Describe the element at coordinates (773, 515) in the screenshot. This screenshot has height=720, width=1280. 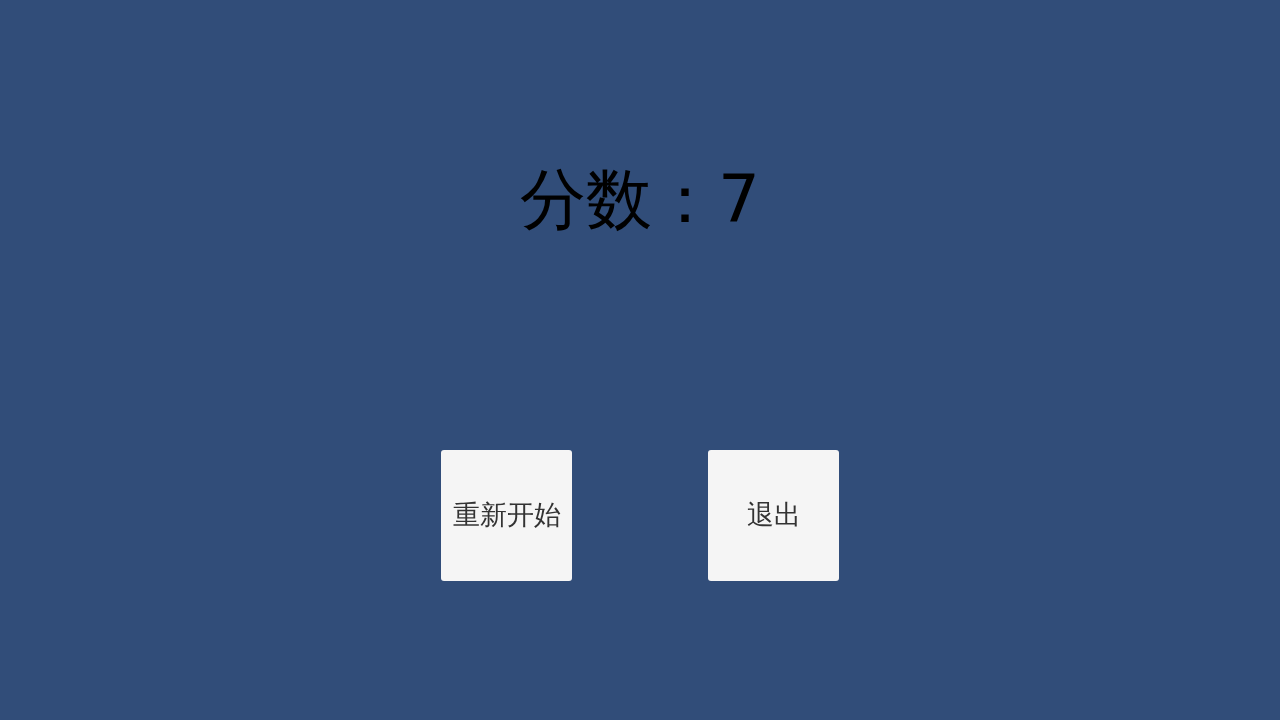
I see `menu-button: 退出` at that location.